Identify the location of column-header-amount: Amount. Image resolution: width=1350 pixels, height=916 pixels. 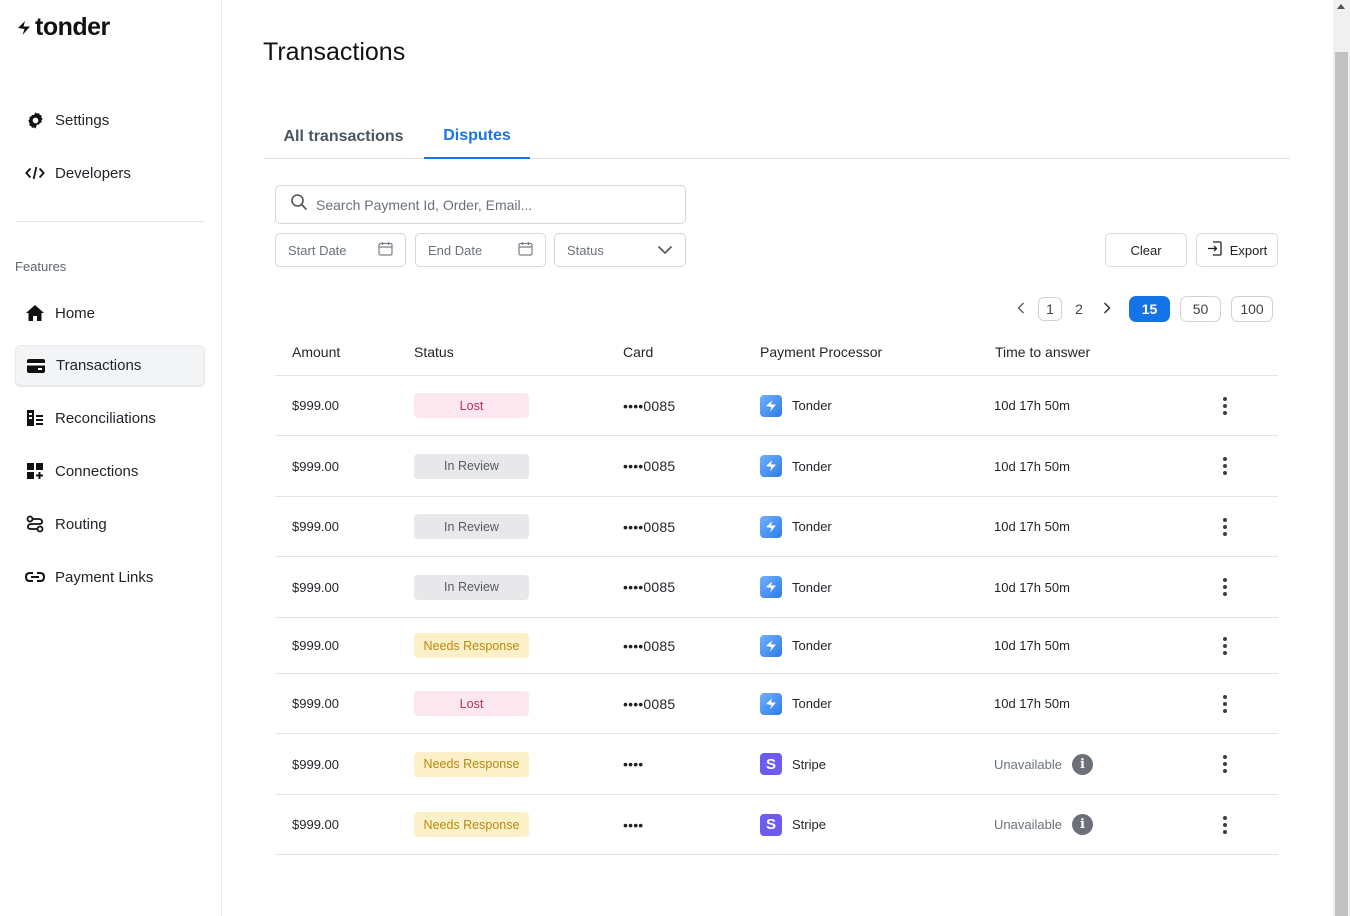
(316, 352).